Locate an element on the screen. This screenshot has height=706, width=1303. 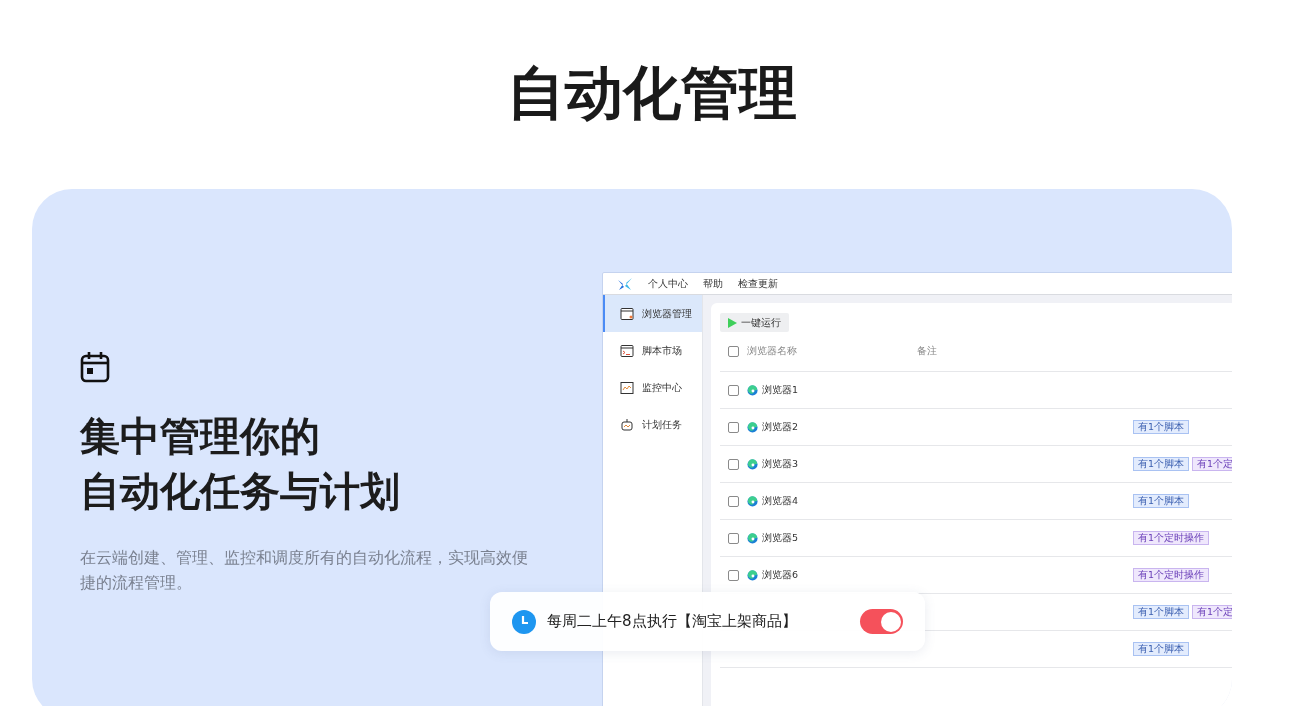
robot-icon is located at coordinates (627, 424).